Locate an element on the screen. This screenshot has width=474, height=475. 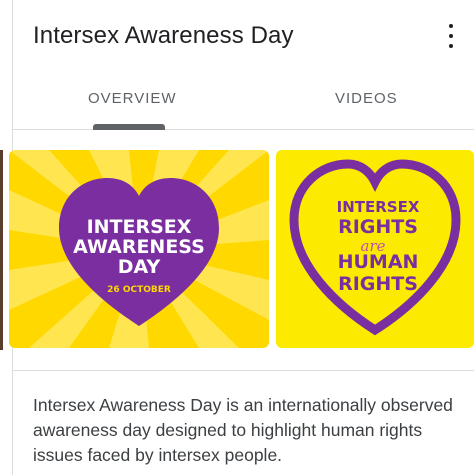
image2-line1: INTERSEX is located at coordinates (378, 207).